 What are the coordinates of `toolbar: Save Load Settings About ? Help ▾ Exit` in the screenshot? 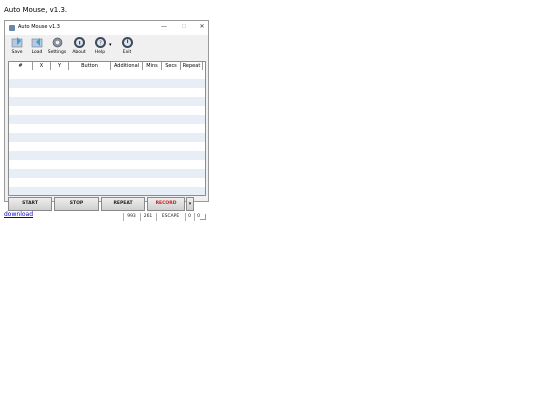 It's located at (106, 47).